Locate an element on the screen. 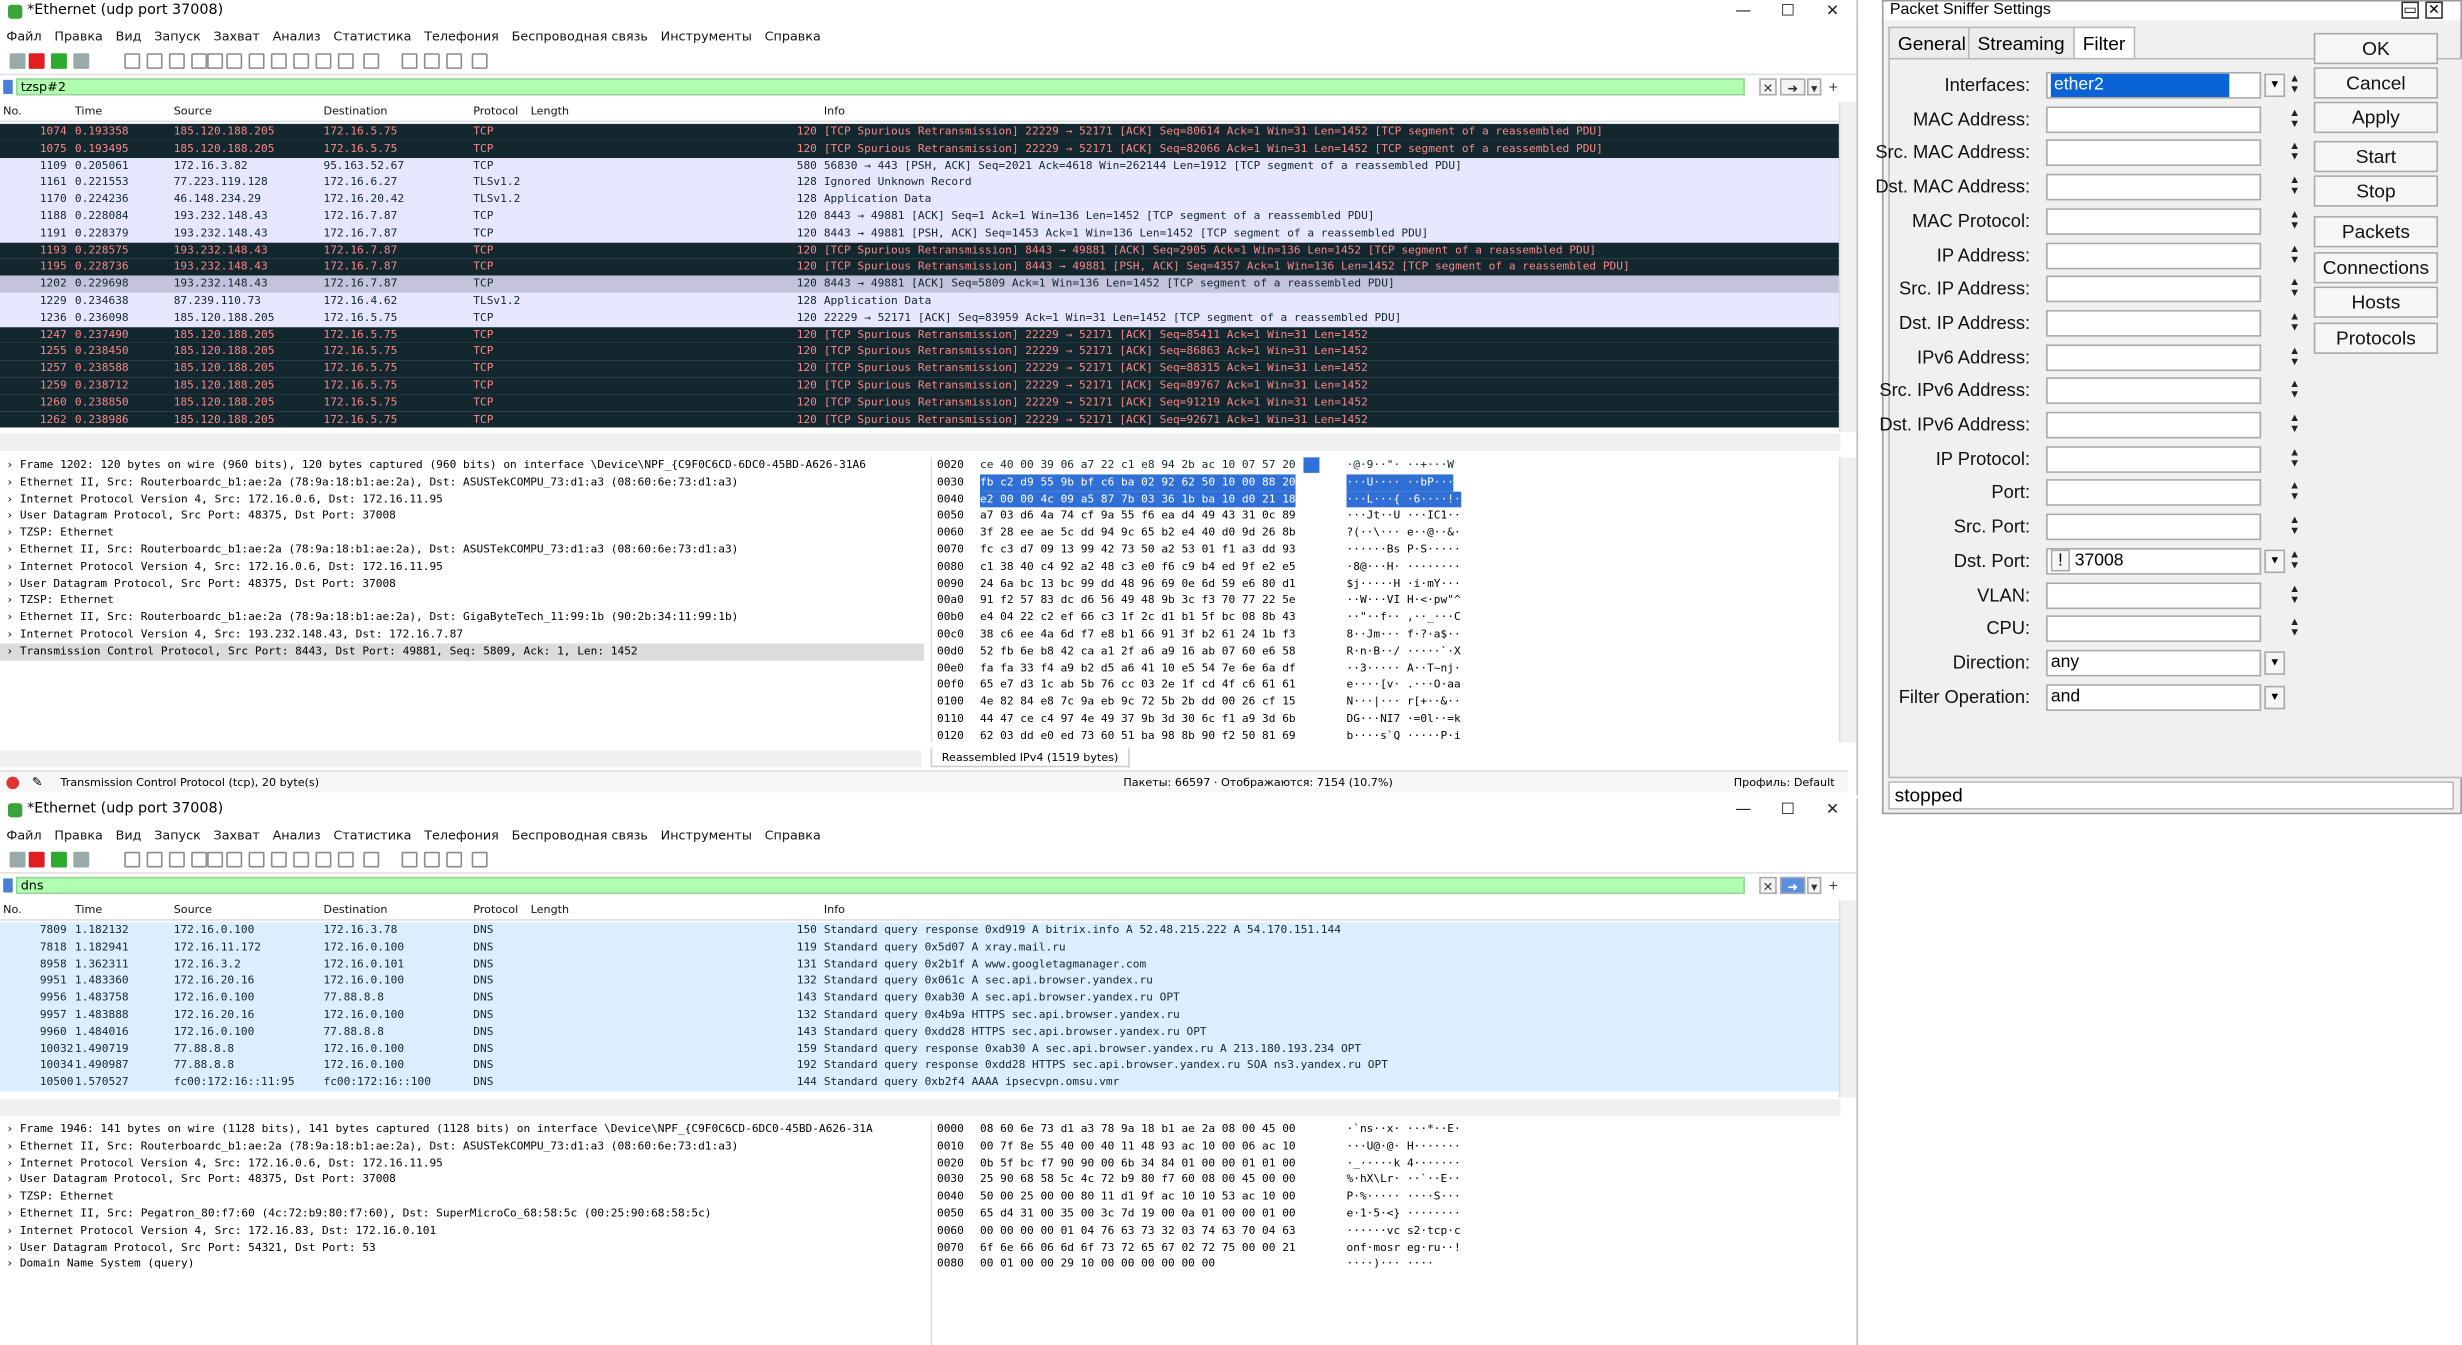 This screenshot has height=1345, width=2462. minimize-icon: — is located at coordinates (1743, 11).